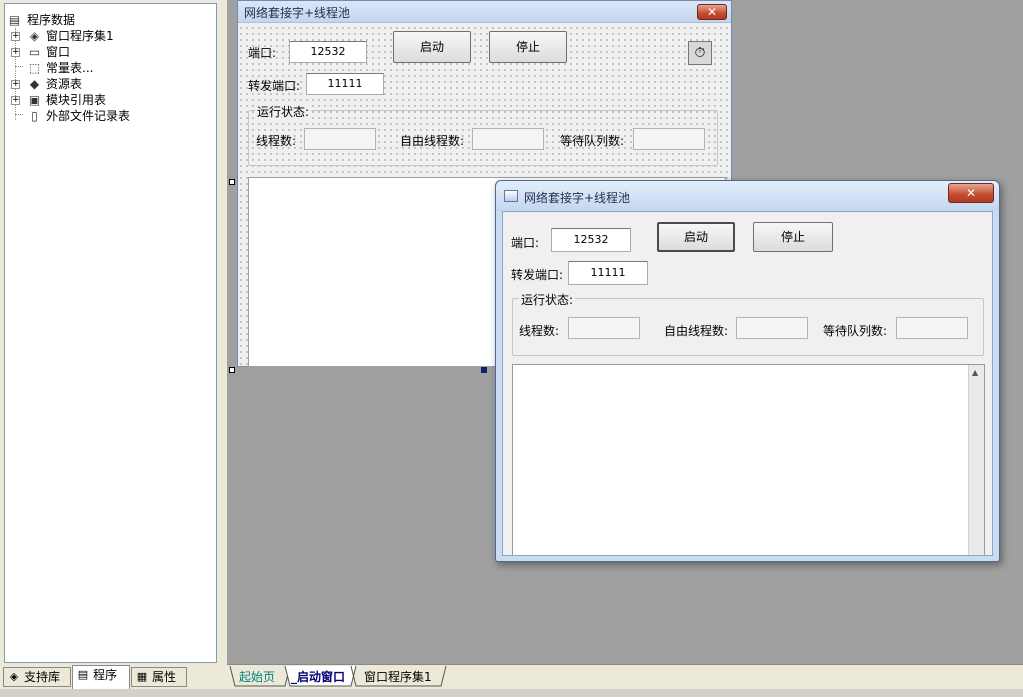 This screenshot has width=1023, height=697. Describe the element at coordinates (64, 84) in the screenshot. I see `tree-item-label: 资源表` at that location.